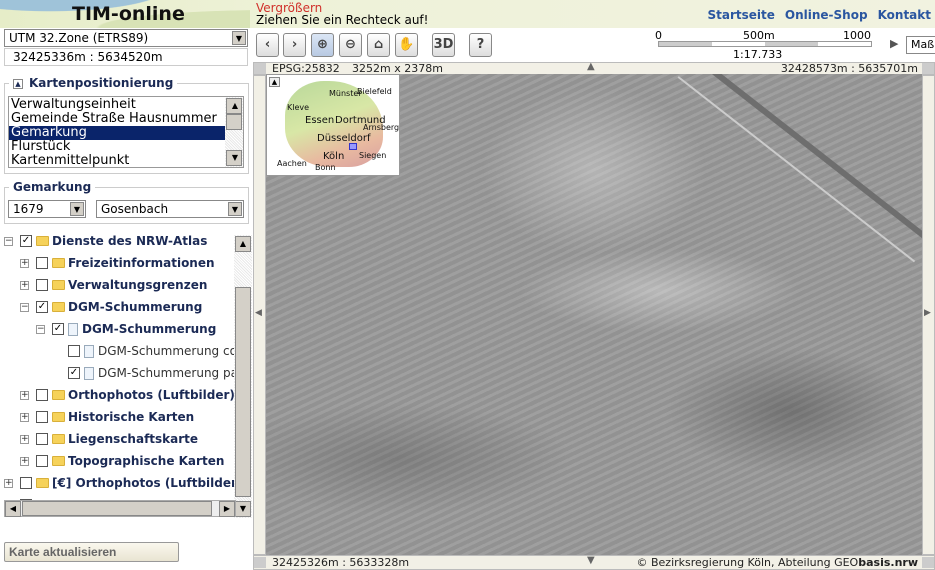 Image resolution: width=935 pixels, height=570 pixels. Describe the element at coordinates (928, 68) in the screenshot. I see `pan-northeast-icon` at that location.